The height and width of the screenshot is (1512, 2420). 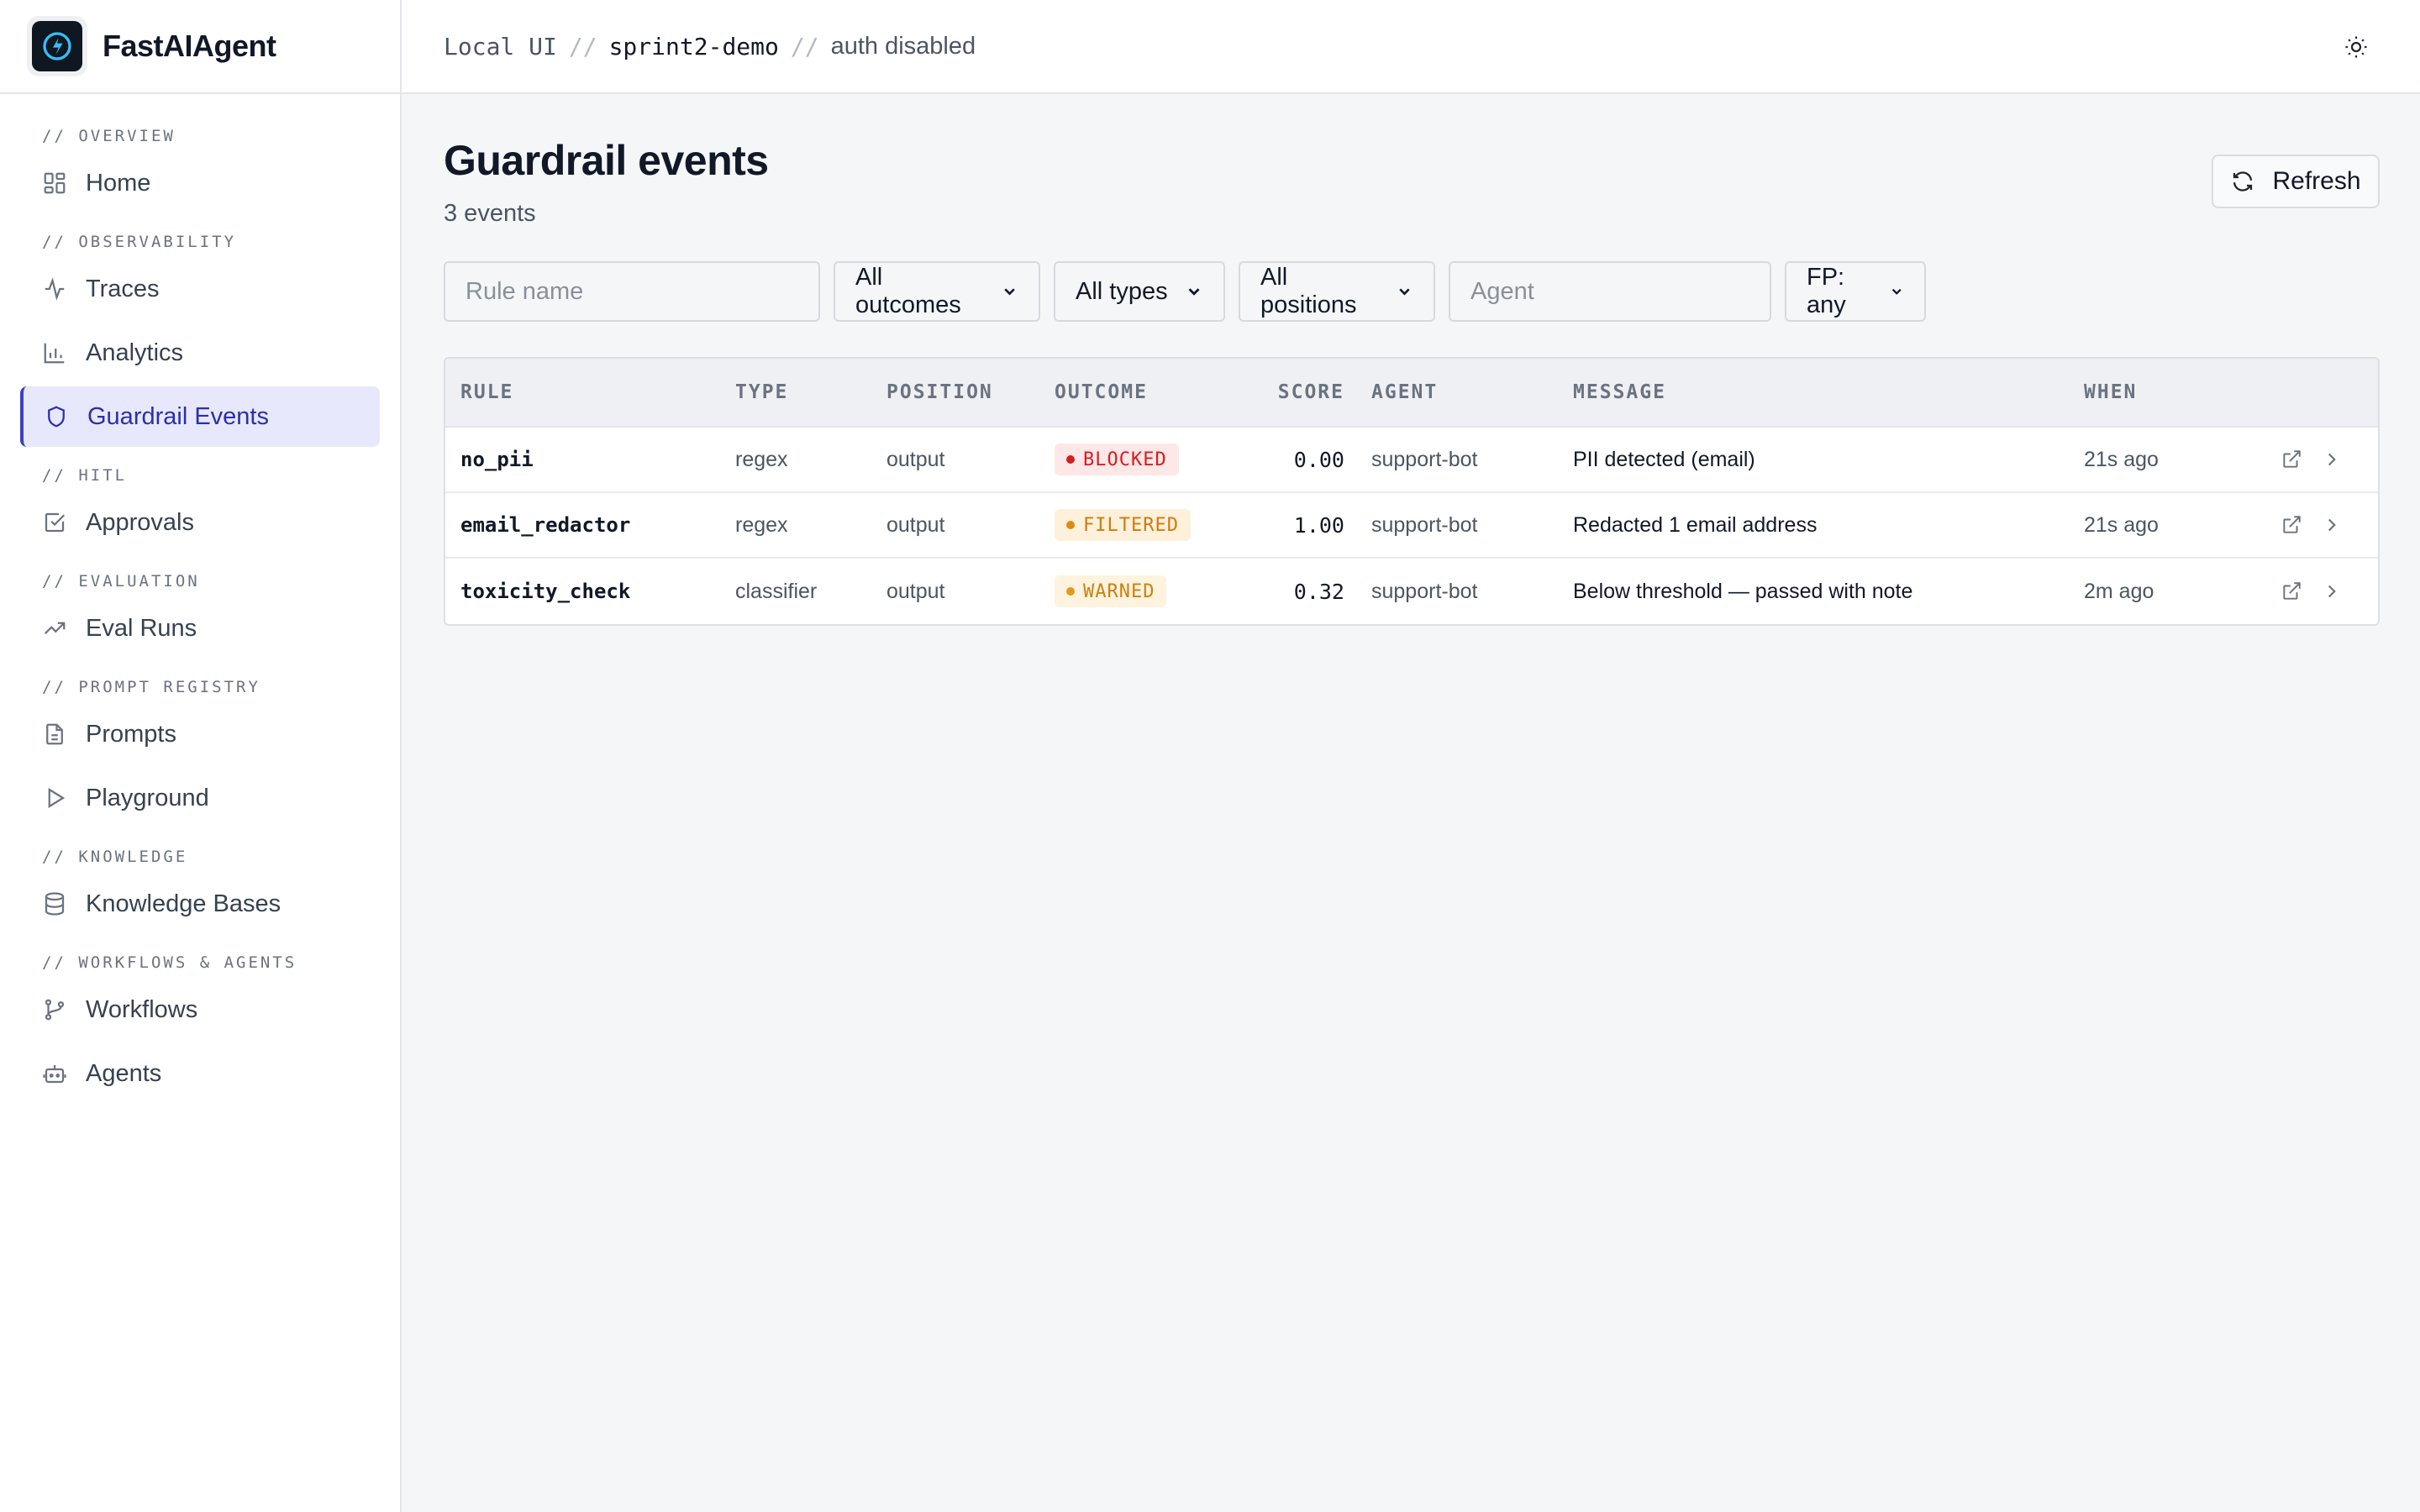 I want to click on rule-name-input: Rule name, so click(x=632, y=291).